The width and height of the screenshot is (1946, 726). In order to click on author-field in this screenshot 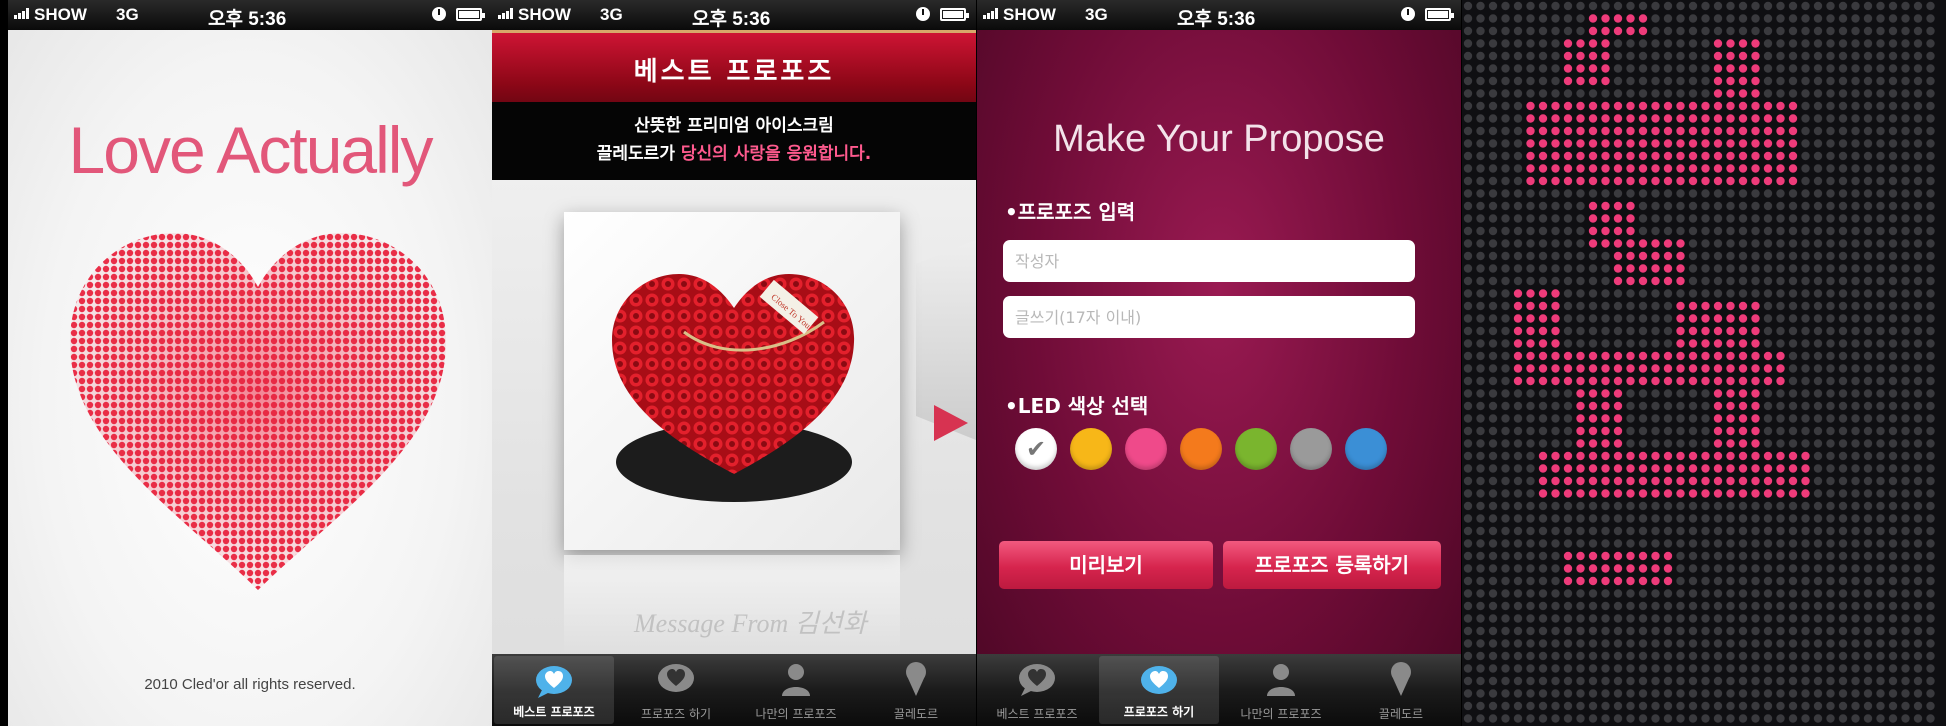, I will do `click(1209, 261)`.